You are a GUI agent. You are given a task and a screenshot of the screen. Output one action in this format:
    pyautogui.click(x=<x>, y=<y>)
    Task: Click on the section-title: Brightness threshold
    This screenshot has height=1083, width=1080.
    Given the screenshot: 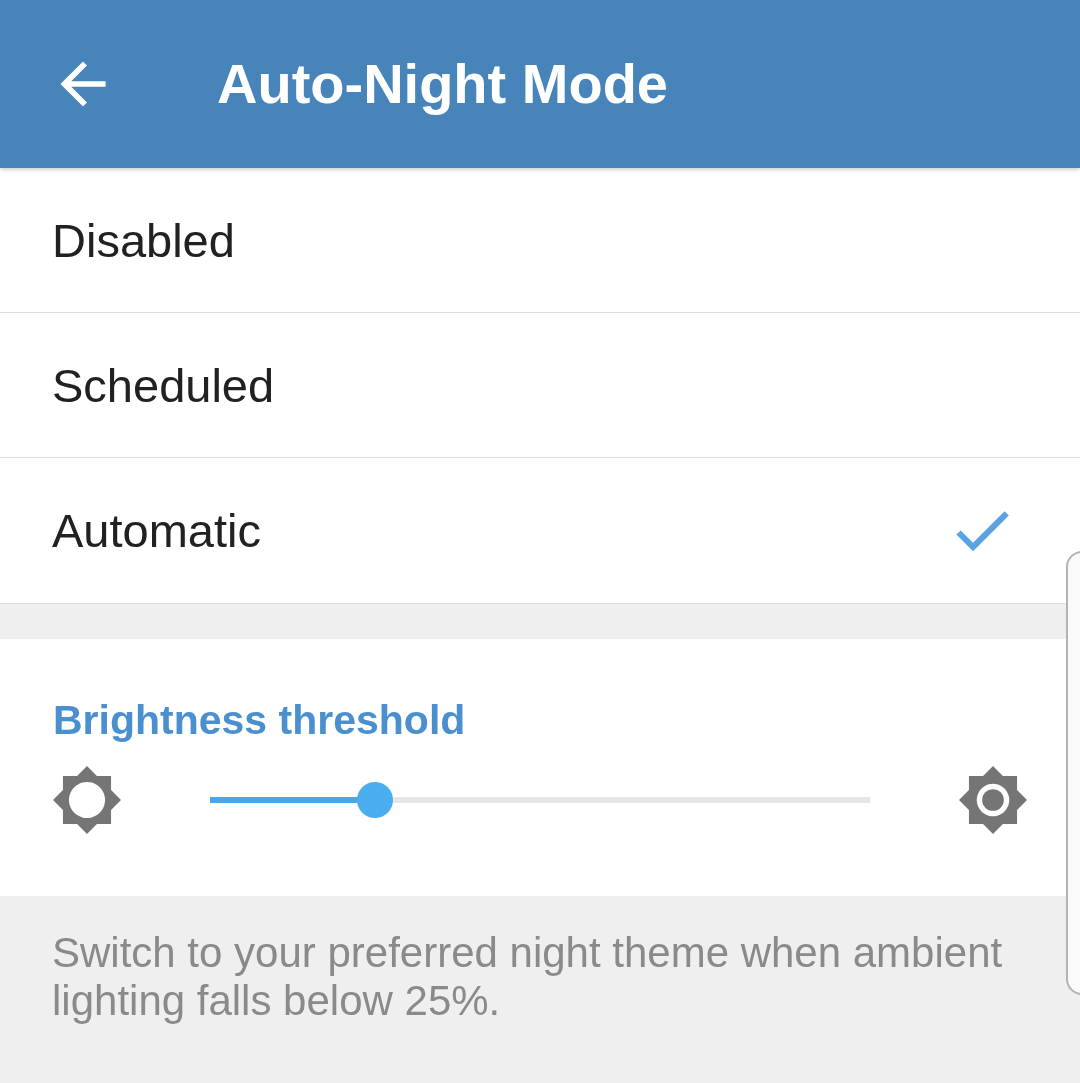 What is the action you would take?
    pyautogui.click(x=259, y=720)
    